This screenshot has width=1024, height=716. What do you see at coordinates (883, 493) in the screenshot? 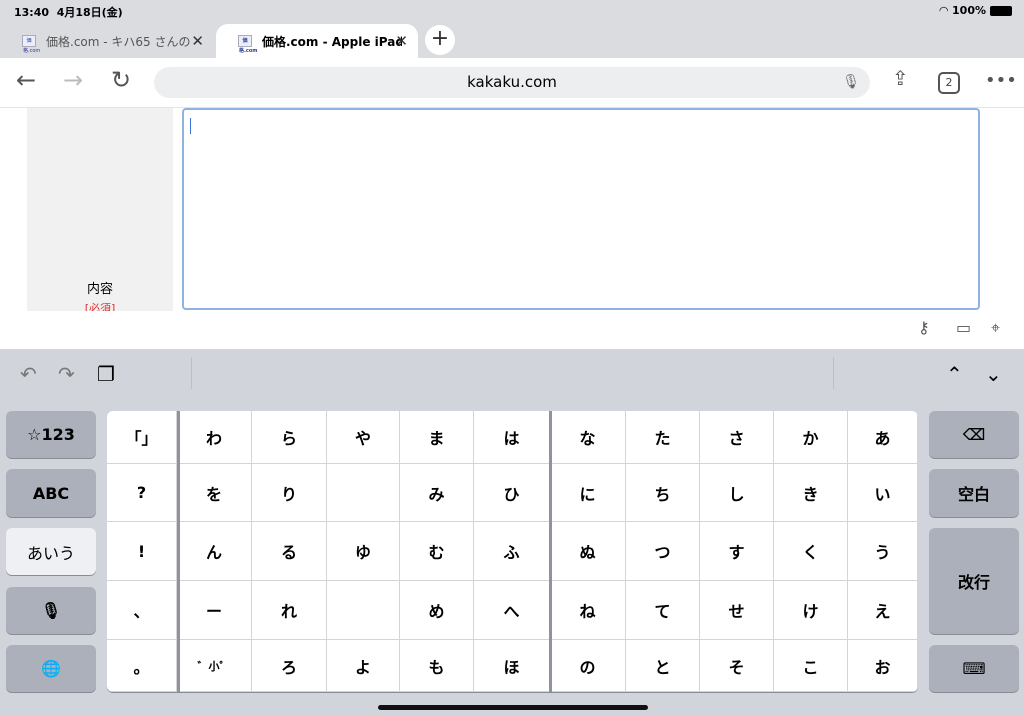
I see `kana-key: い` at bounding box center [883, 493].